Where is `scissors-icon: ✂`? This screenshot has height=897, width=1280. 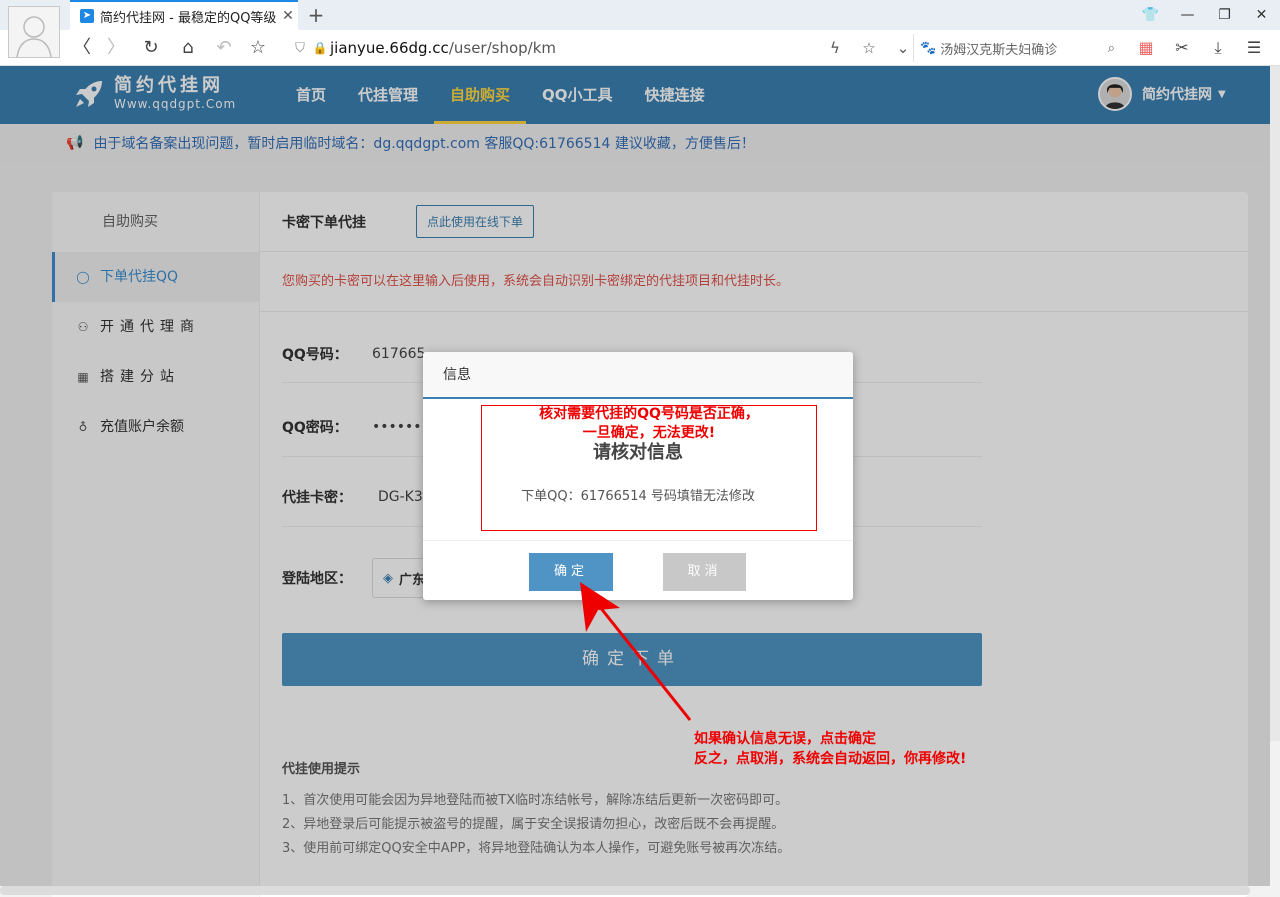 scissors-icon: ✂ is located at coordinates (1182, 48).